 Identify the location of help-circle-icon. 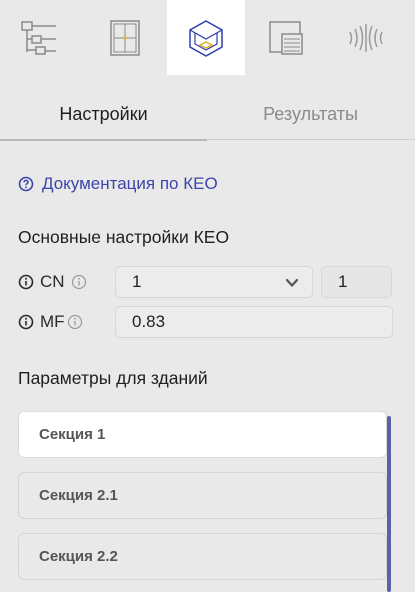
(26, 184).